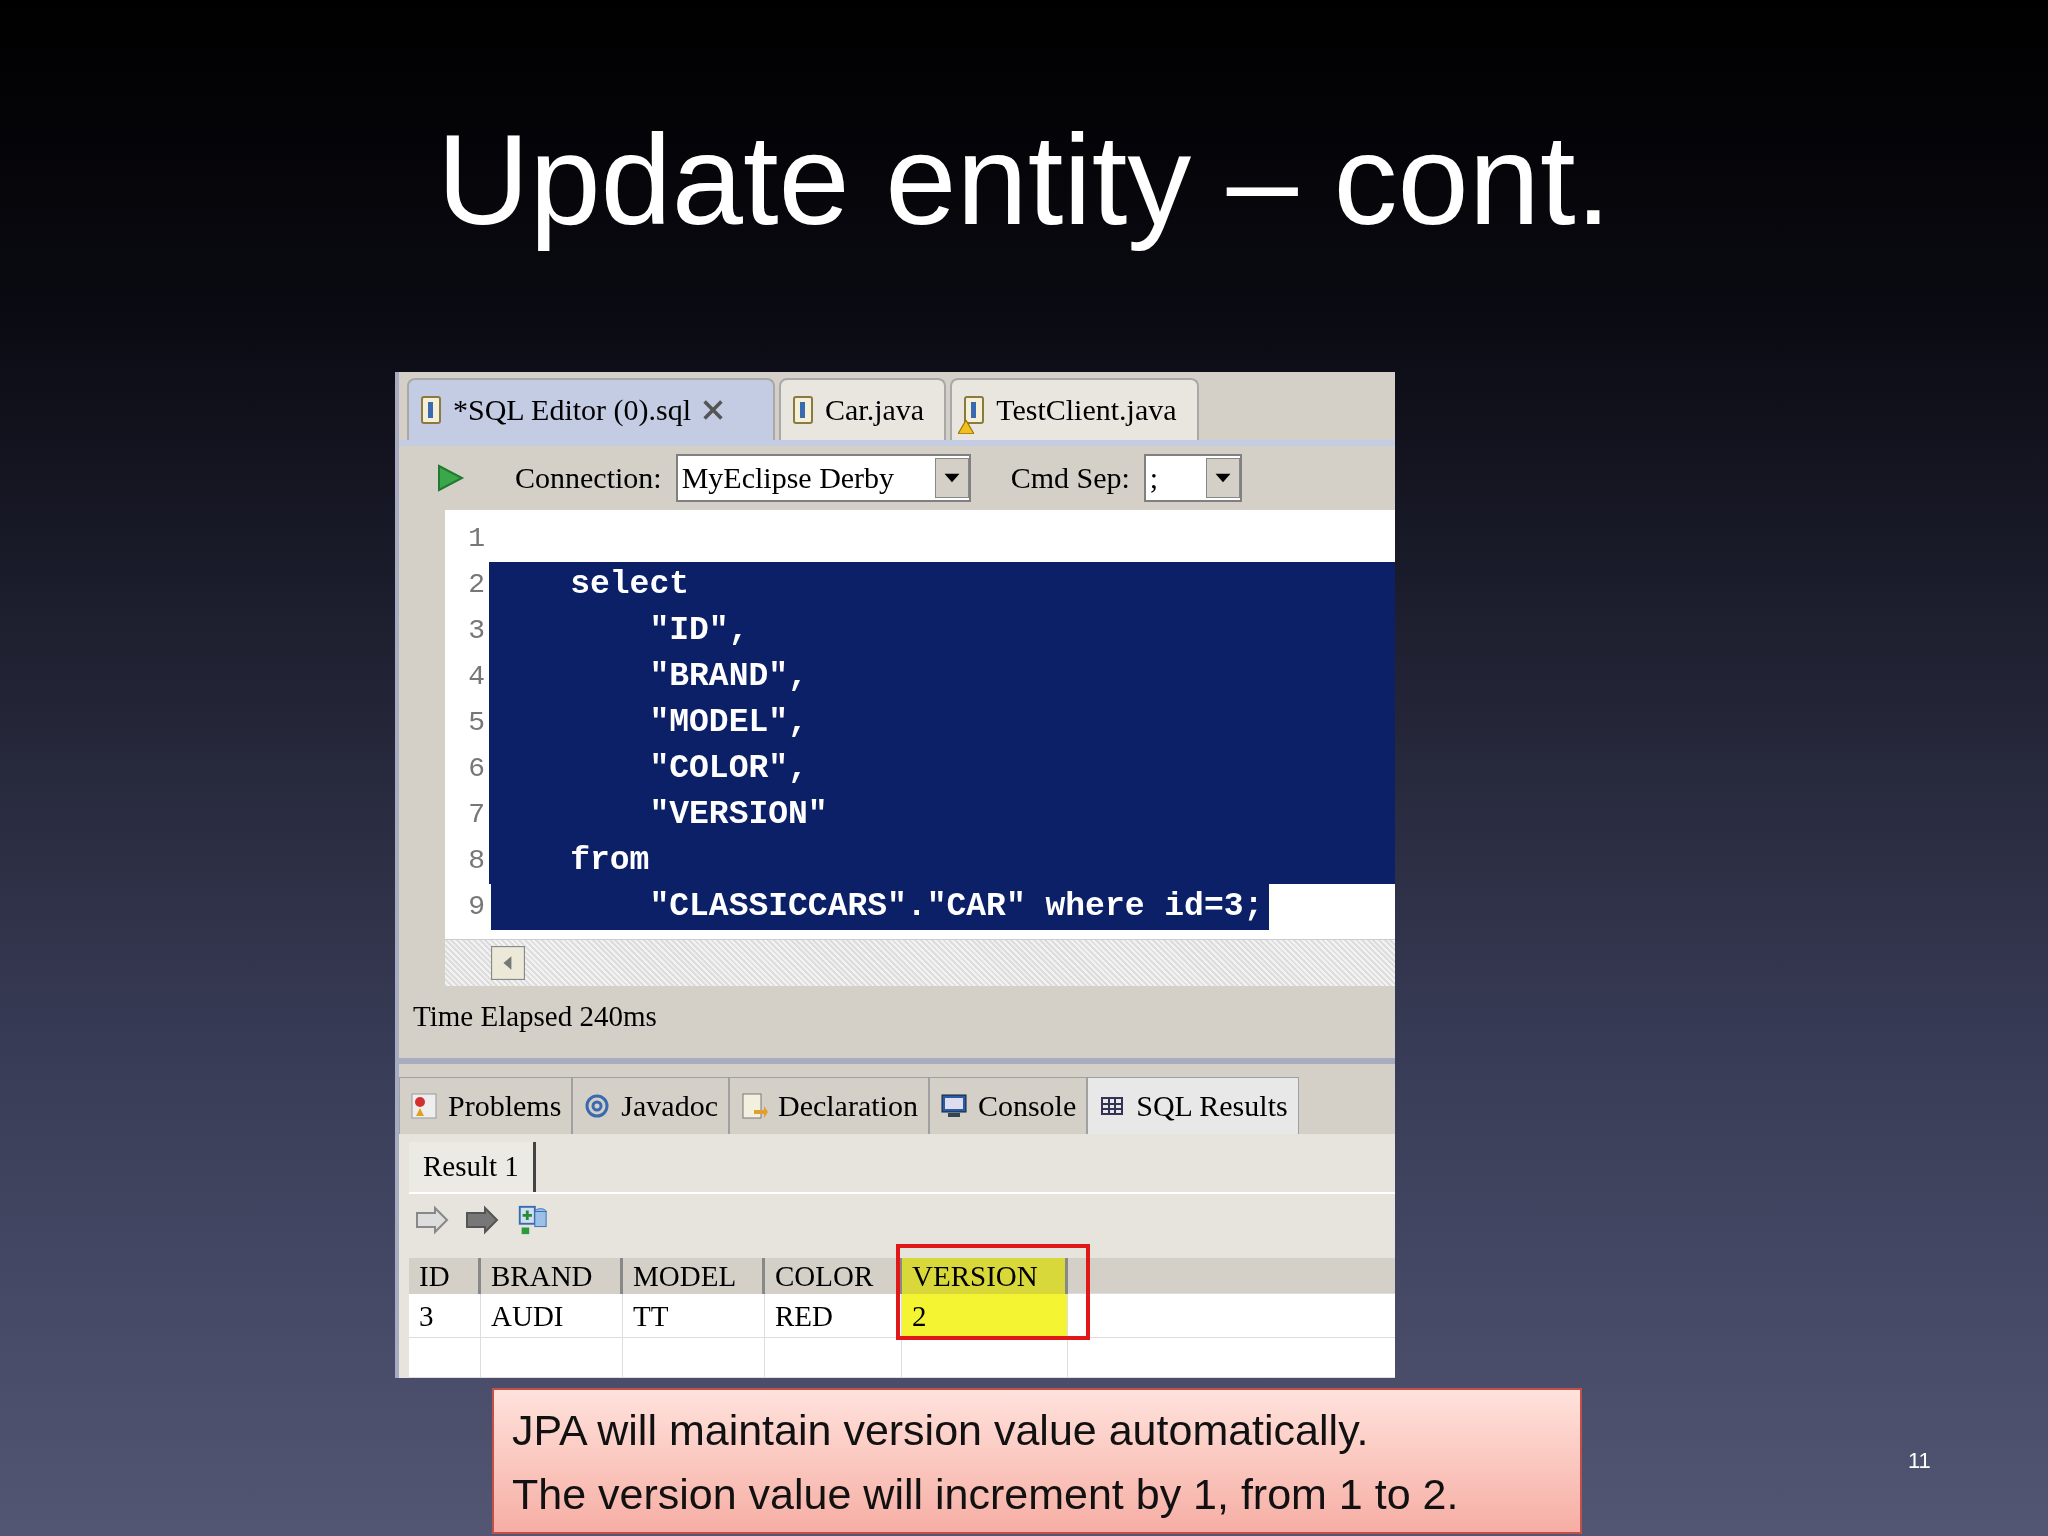 Image resolution: width=2048 pixels, height=1536 pixels. I want to click on cmd-sep-label: Cmd Sep:, so click(1070, 478).